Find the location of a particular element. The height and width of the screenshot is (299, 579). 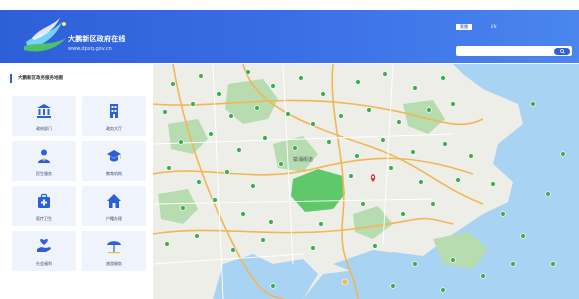

category-tile-tourism: 旅游服务 is located at coordinates (114, 251).